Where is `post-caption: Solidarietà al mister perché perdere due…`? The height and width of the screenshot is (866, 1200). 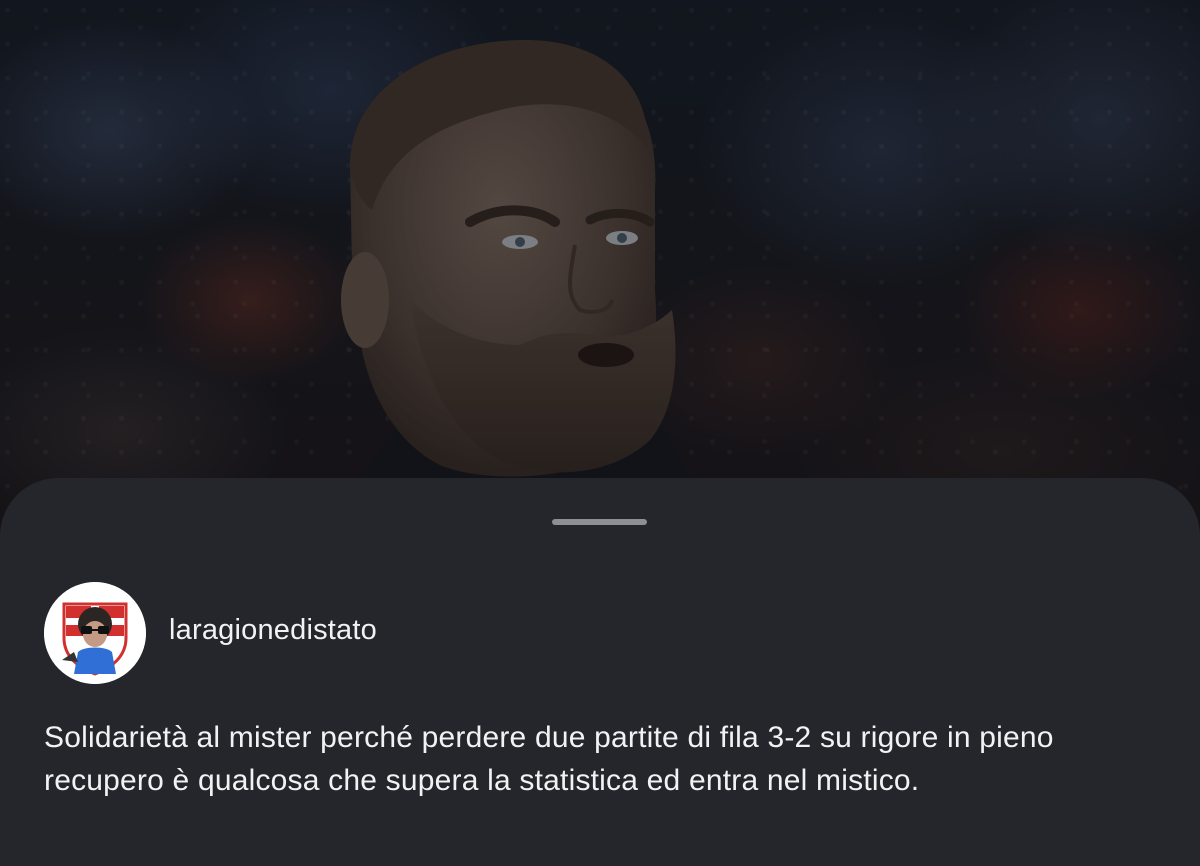
post-caption: Solidarietà al mister perché perdere due… is located at coordinates (549, 759).